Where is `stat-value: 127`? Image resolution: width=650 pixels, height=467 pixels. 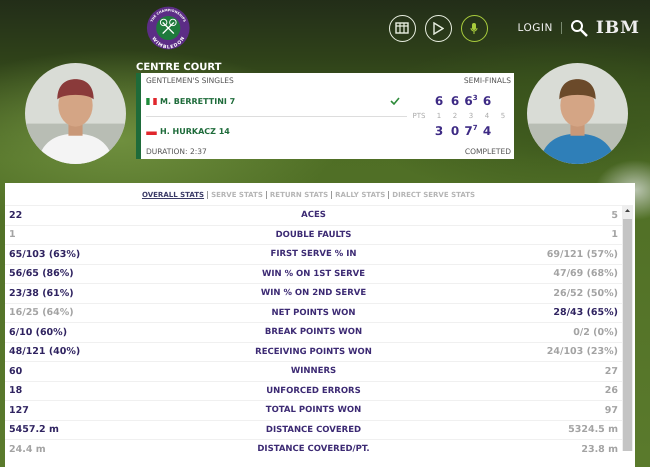
stat-value: 127 is located at coordinates (19, 410).